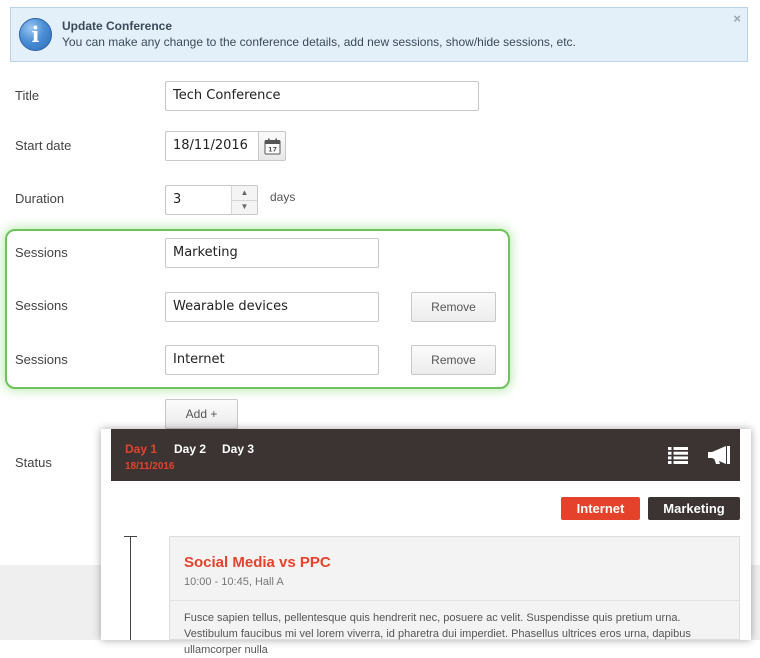  I want to click on svg-text: 17, so click(272, 150).